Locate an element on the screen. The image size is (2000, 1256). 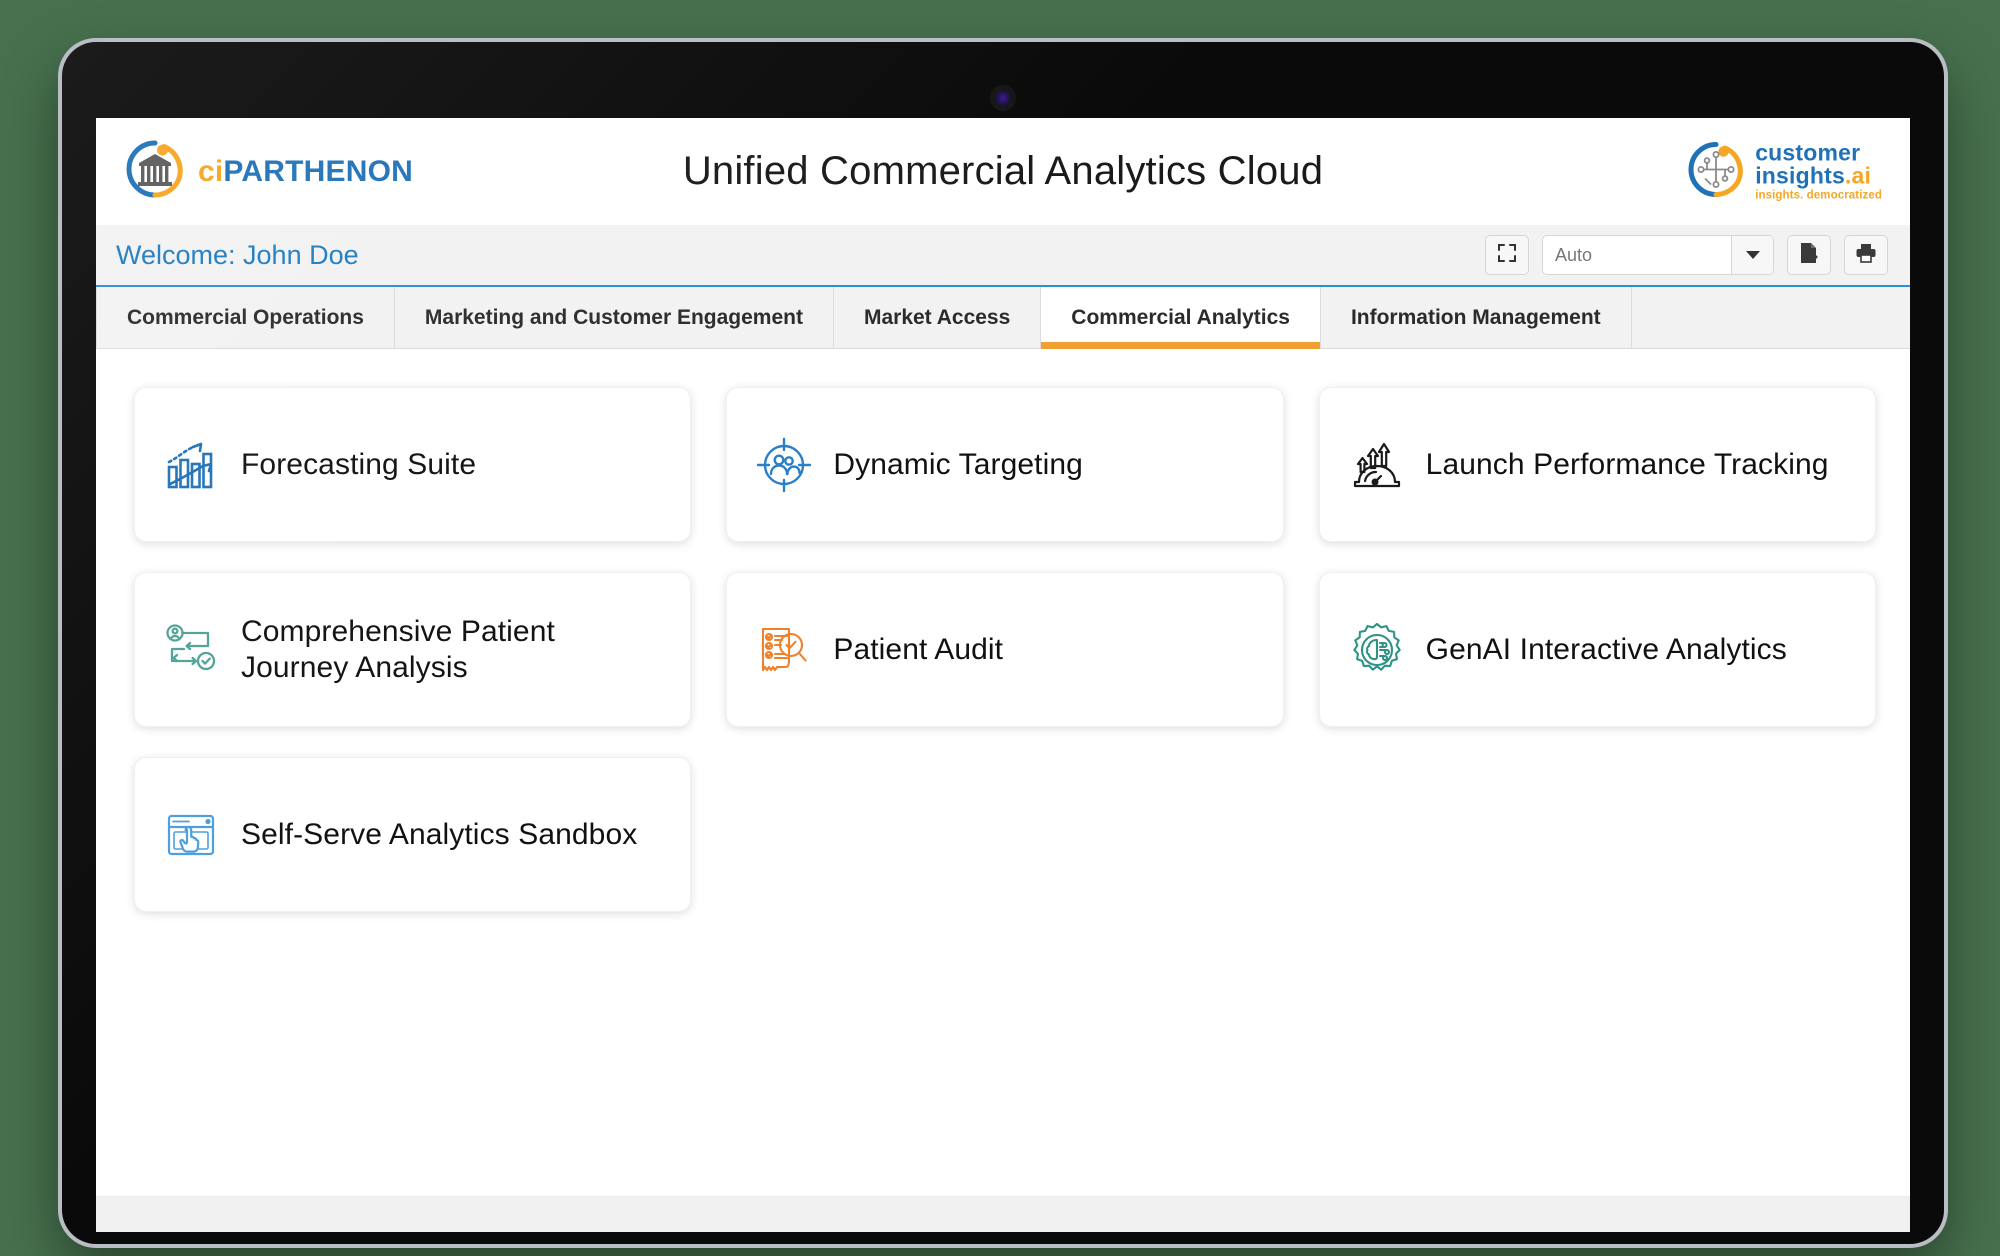
ci-line-2-suffix: .ai is located at coordinates (1858, 175).